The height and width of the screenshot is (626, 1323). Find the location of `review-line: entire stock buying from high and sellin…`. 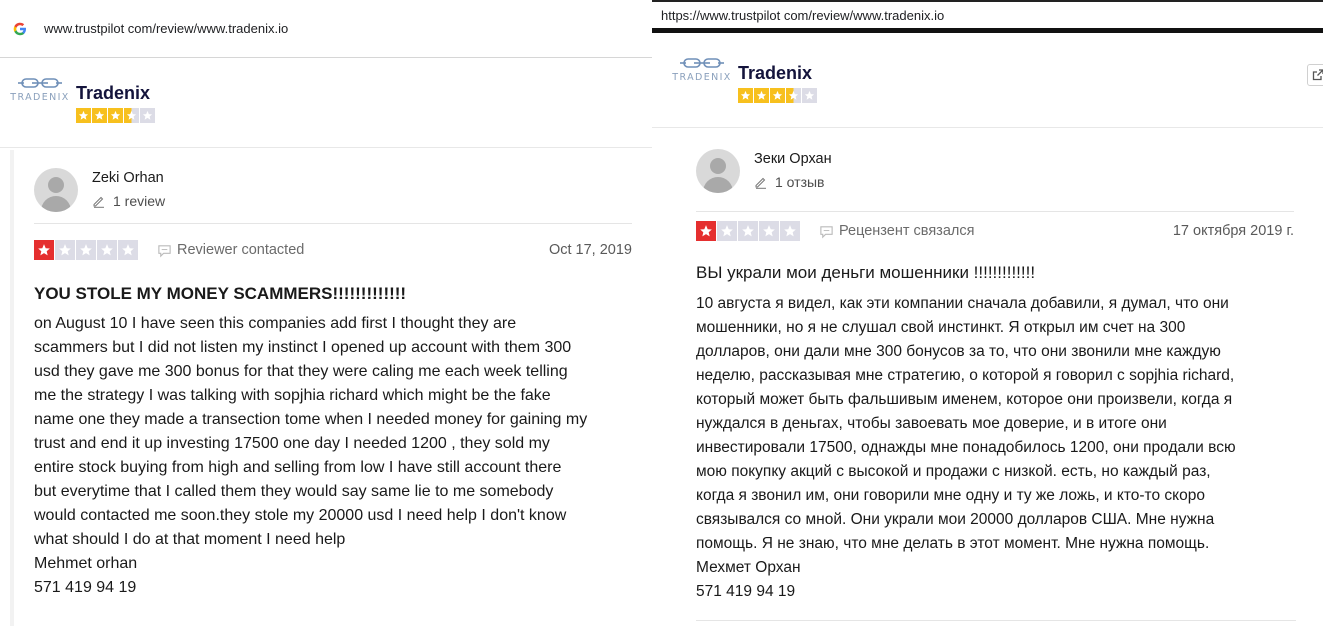

review-line: entire stock buying from high and sellin… is located at coordinates (298, 467).